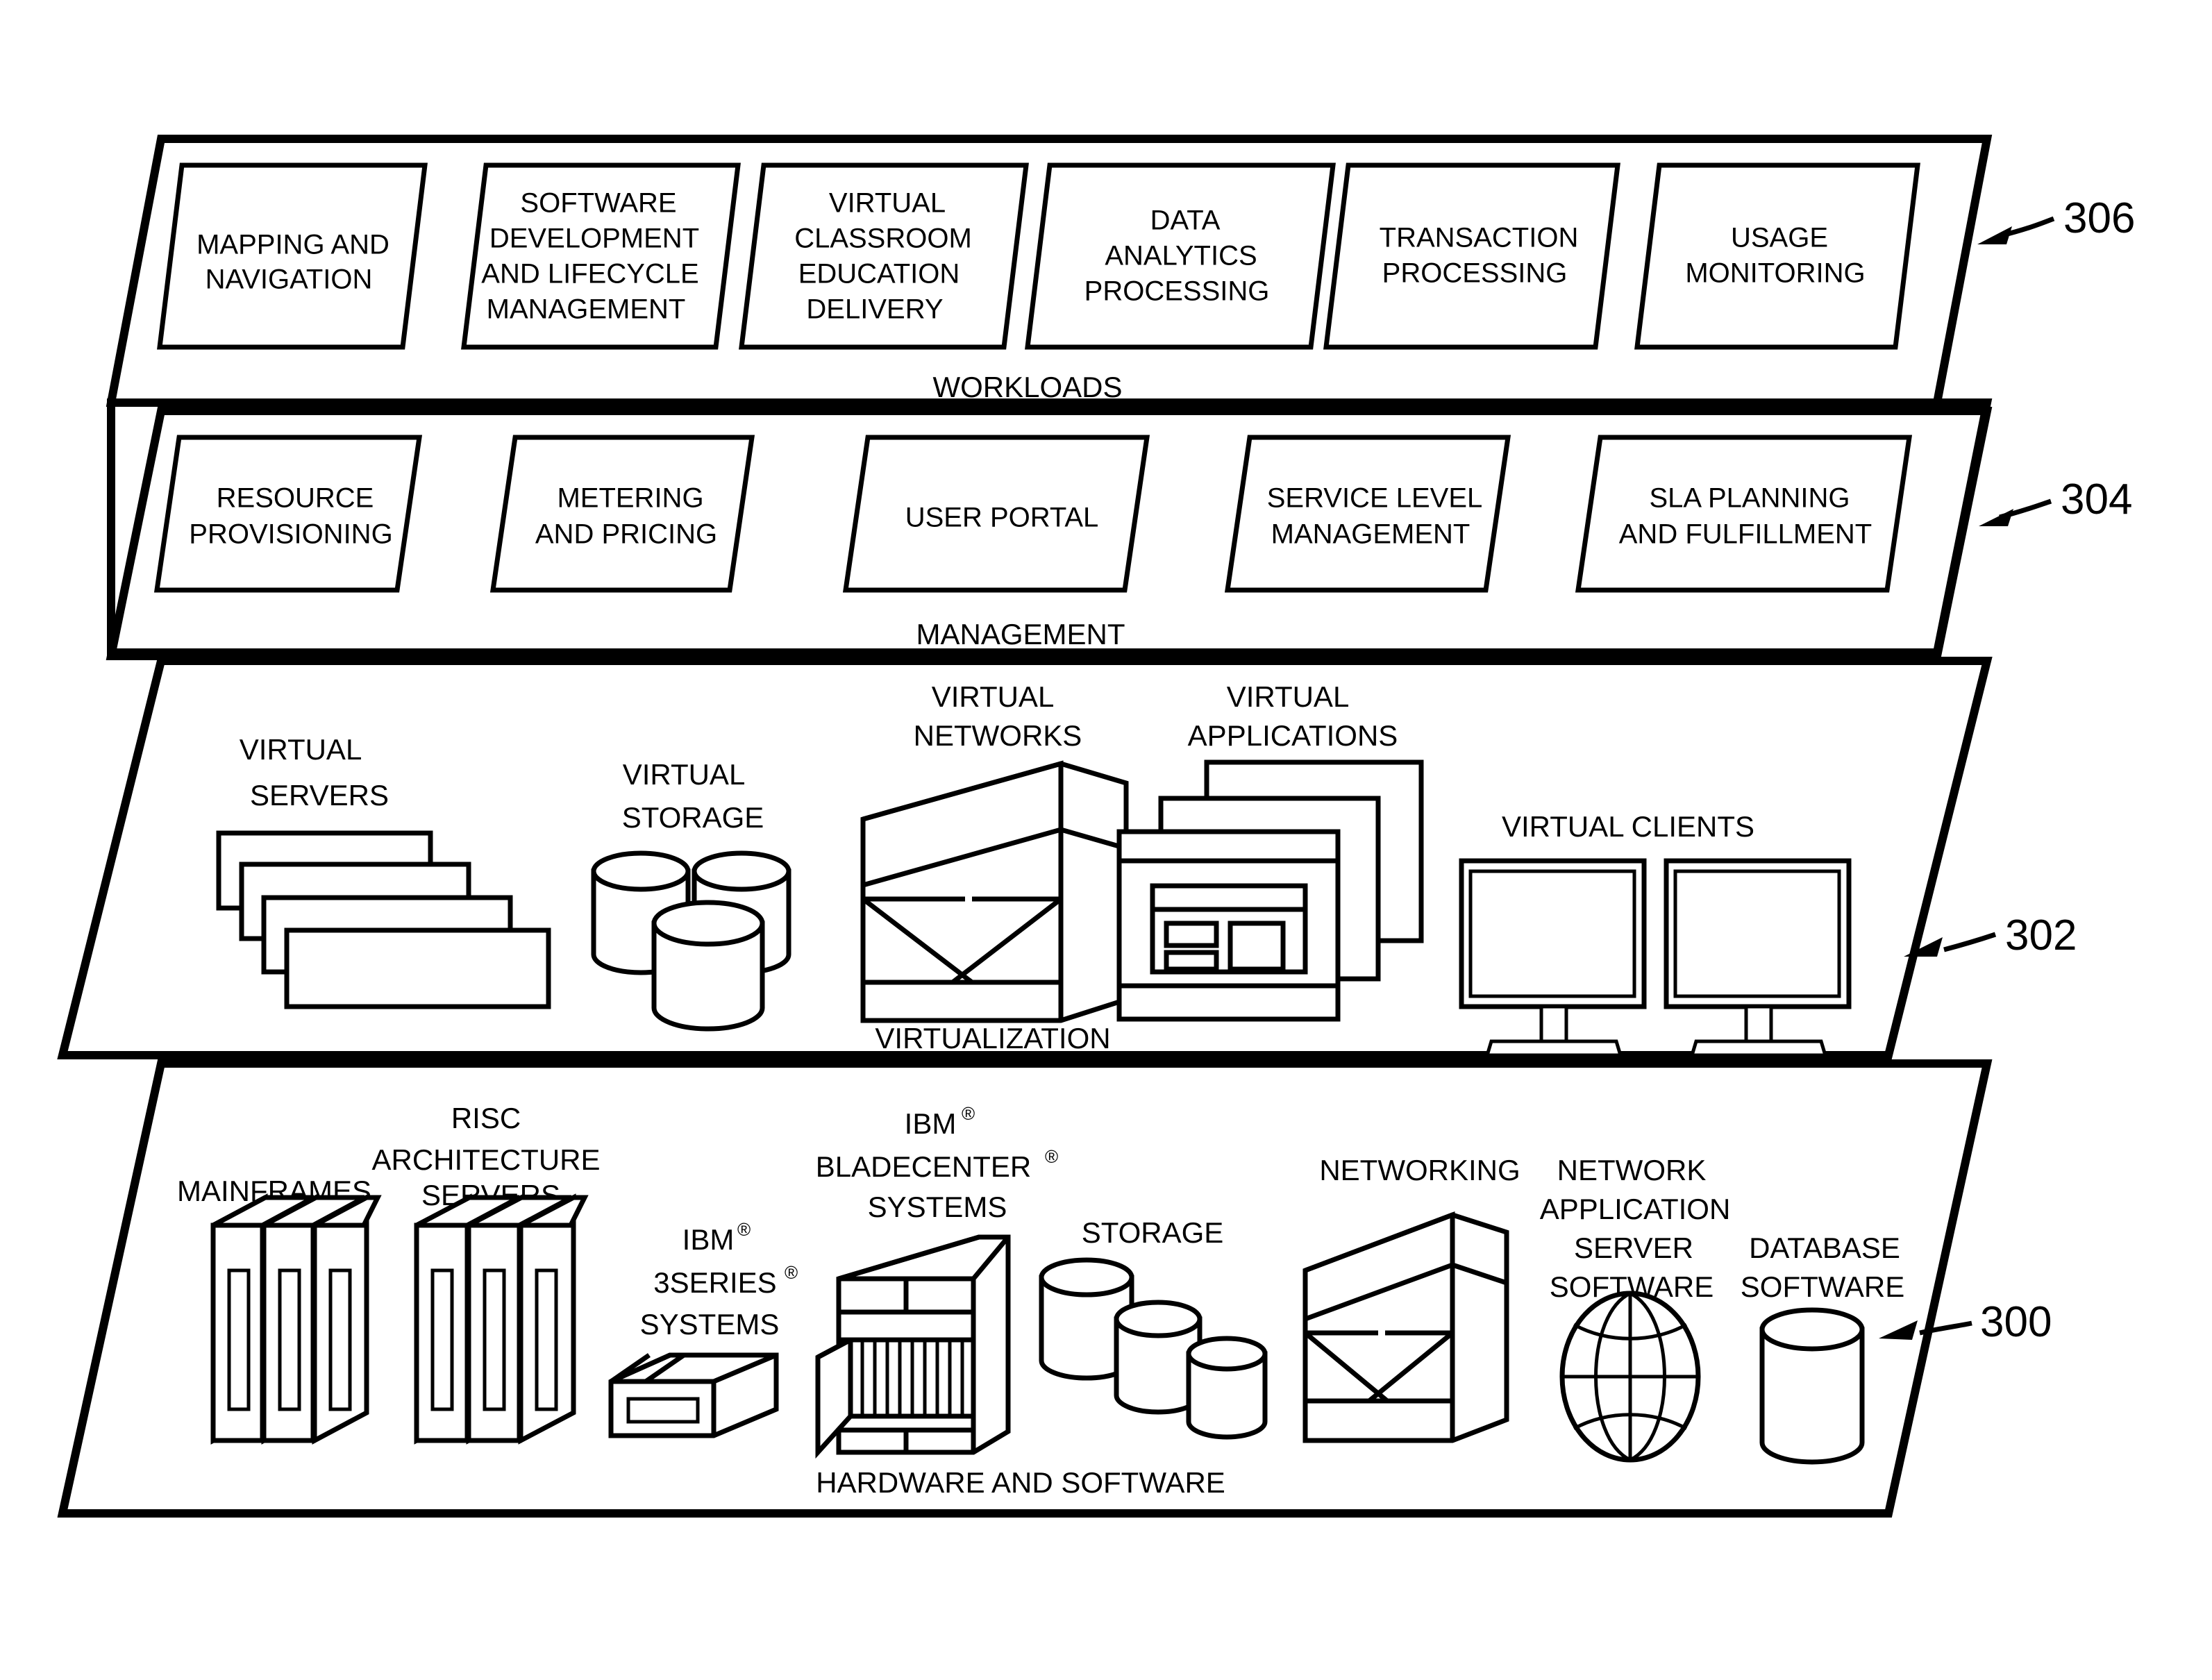  Describe the element at coordinates (708, 1239) in the screenshot. I see `ibm-3series-label-line-0: IBM` at that location.